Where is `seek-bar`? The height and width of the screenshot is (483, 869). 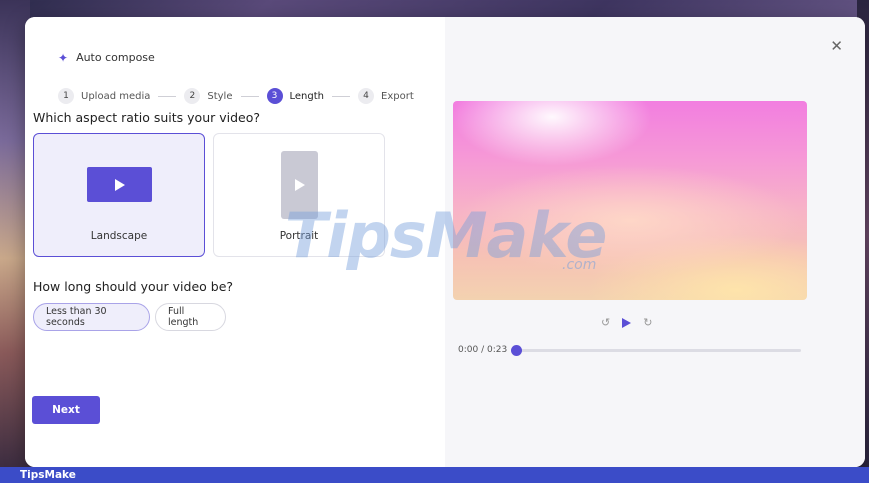 seek-bar is located at coordinates (658, 350).